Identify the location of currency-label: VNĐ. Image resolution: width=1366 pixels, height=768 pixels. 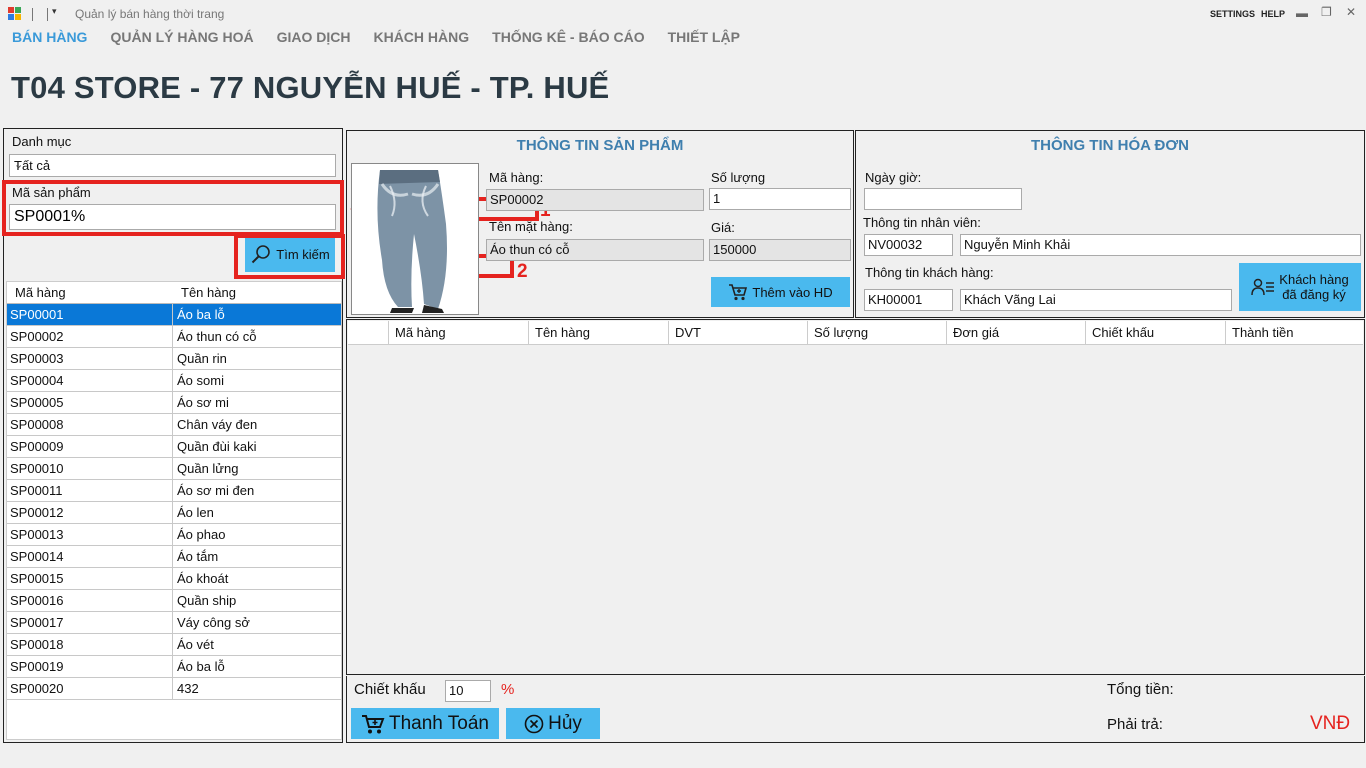
(1330, 723).